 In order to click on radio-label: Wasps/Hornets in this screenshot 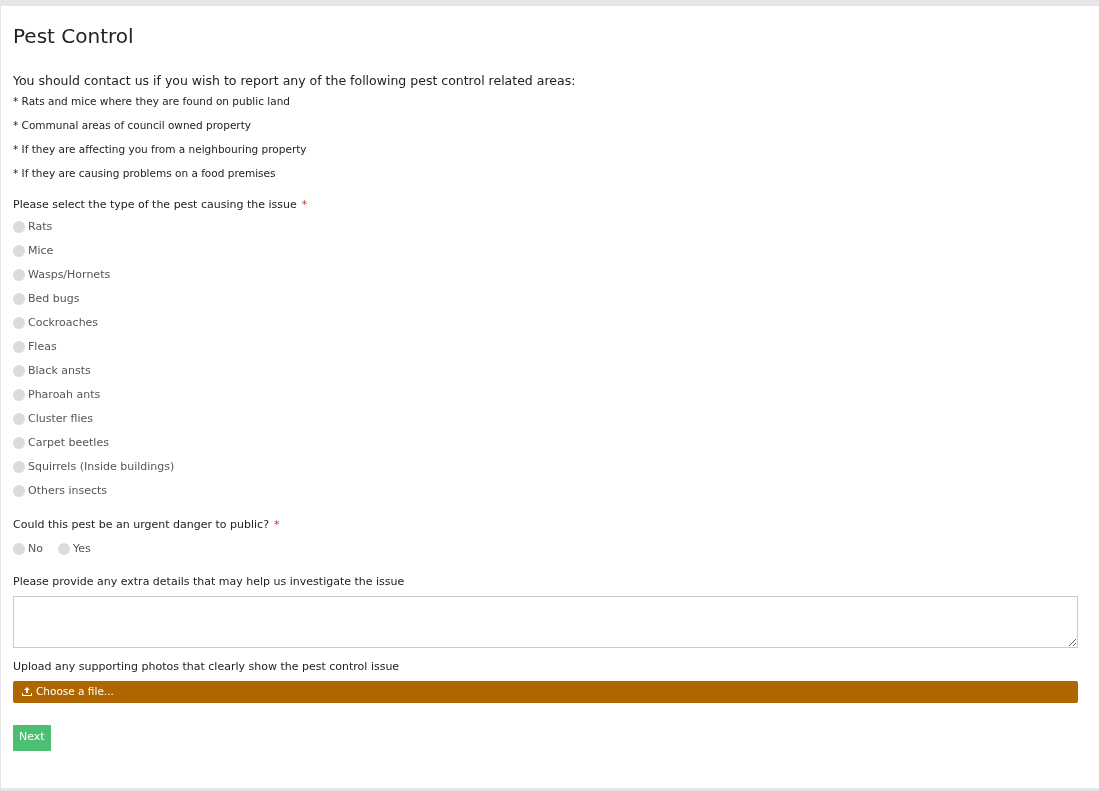, I will do `click(69, 274)`.